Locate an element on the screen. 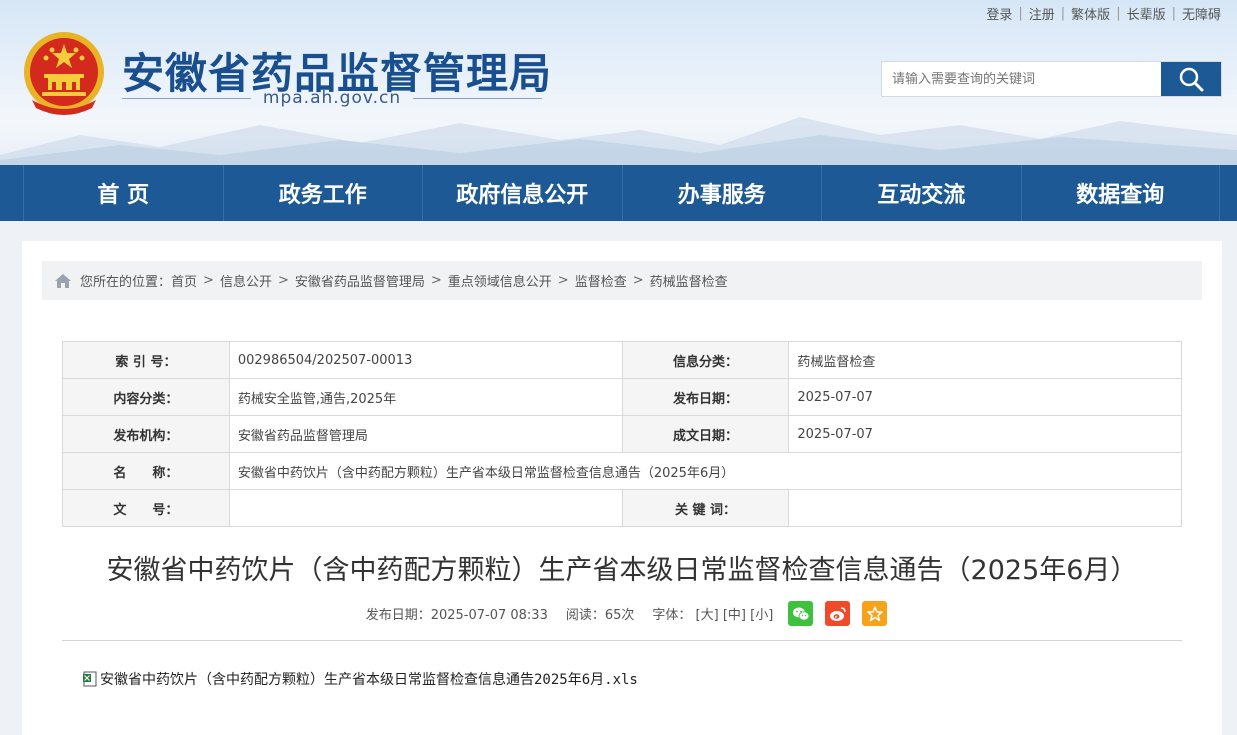 The width and height of the screenshot is (1237, 735). main-nav: 首 页 政务工作 政府信息公开 办事服务 互动交流 数据查询 is located at coordinates (618, 193).